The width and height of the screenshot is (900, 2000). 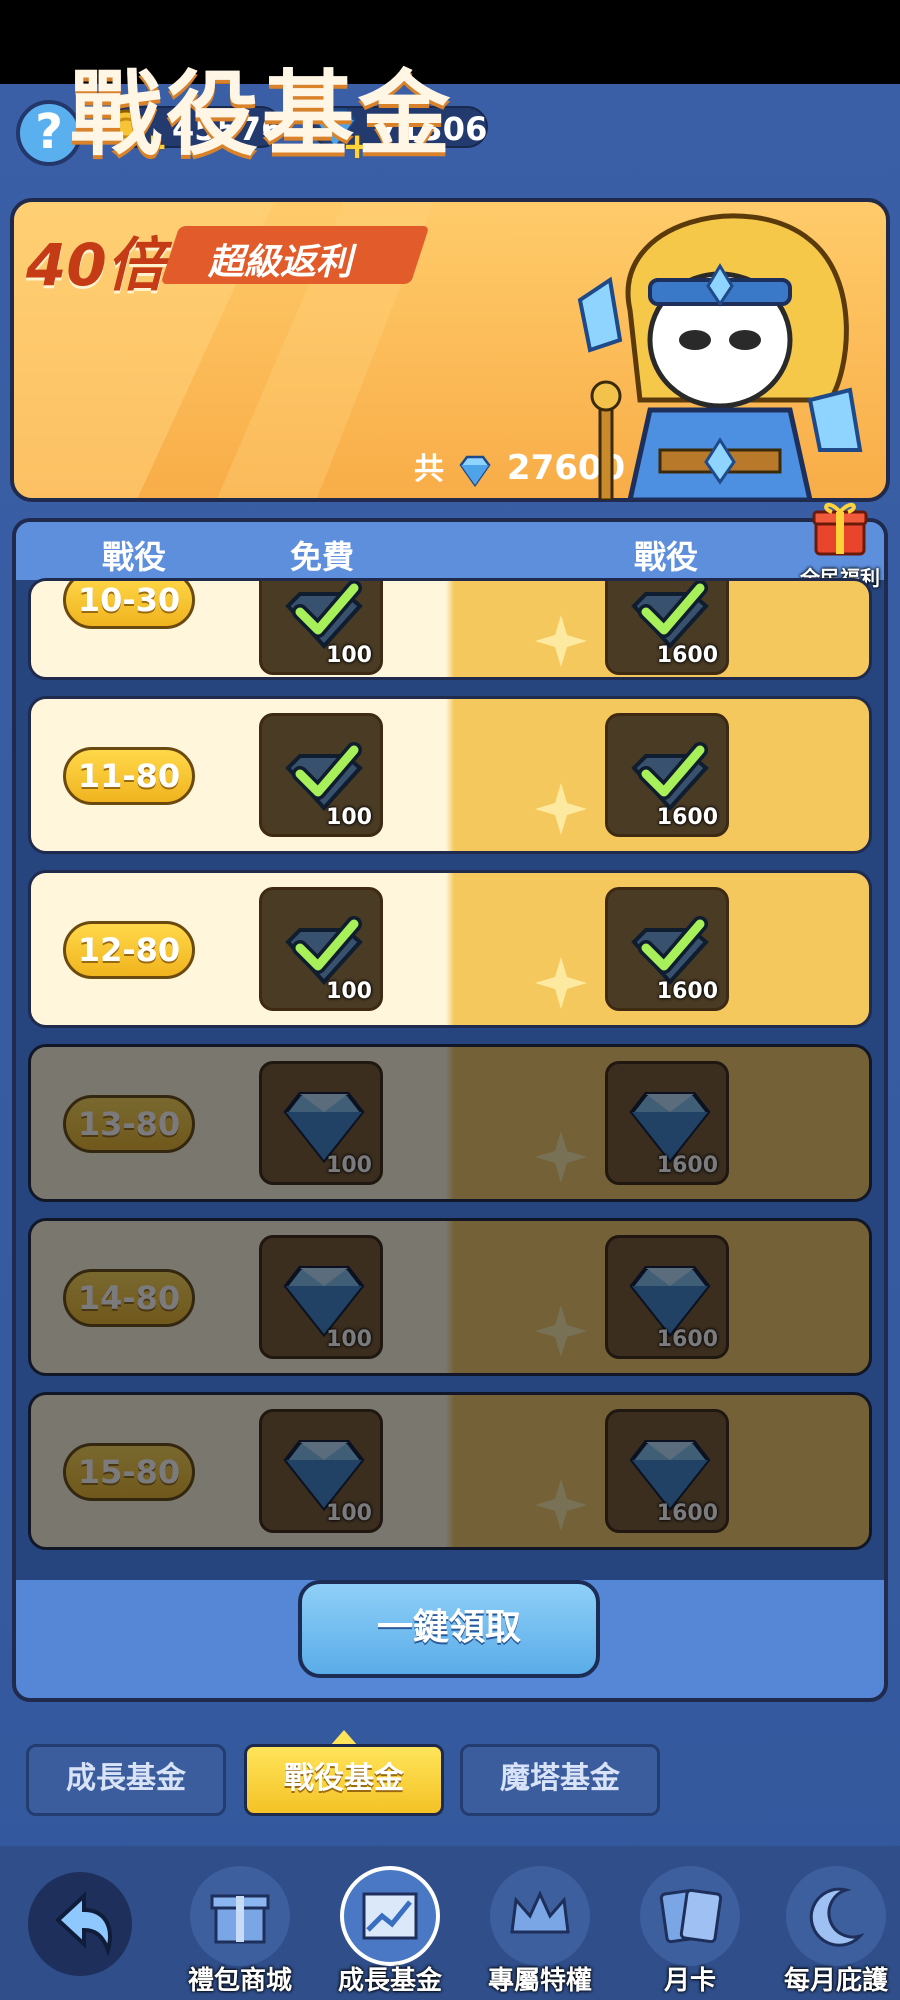 I want to click on nav-label: 成長基金, so click(x=389, y=1981).